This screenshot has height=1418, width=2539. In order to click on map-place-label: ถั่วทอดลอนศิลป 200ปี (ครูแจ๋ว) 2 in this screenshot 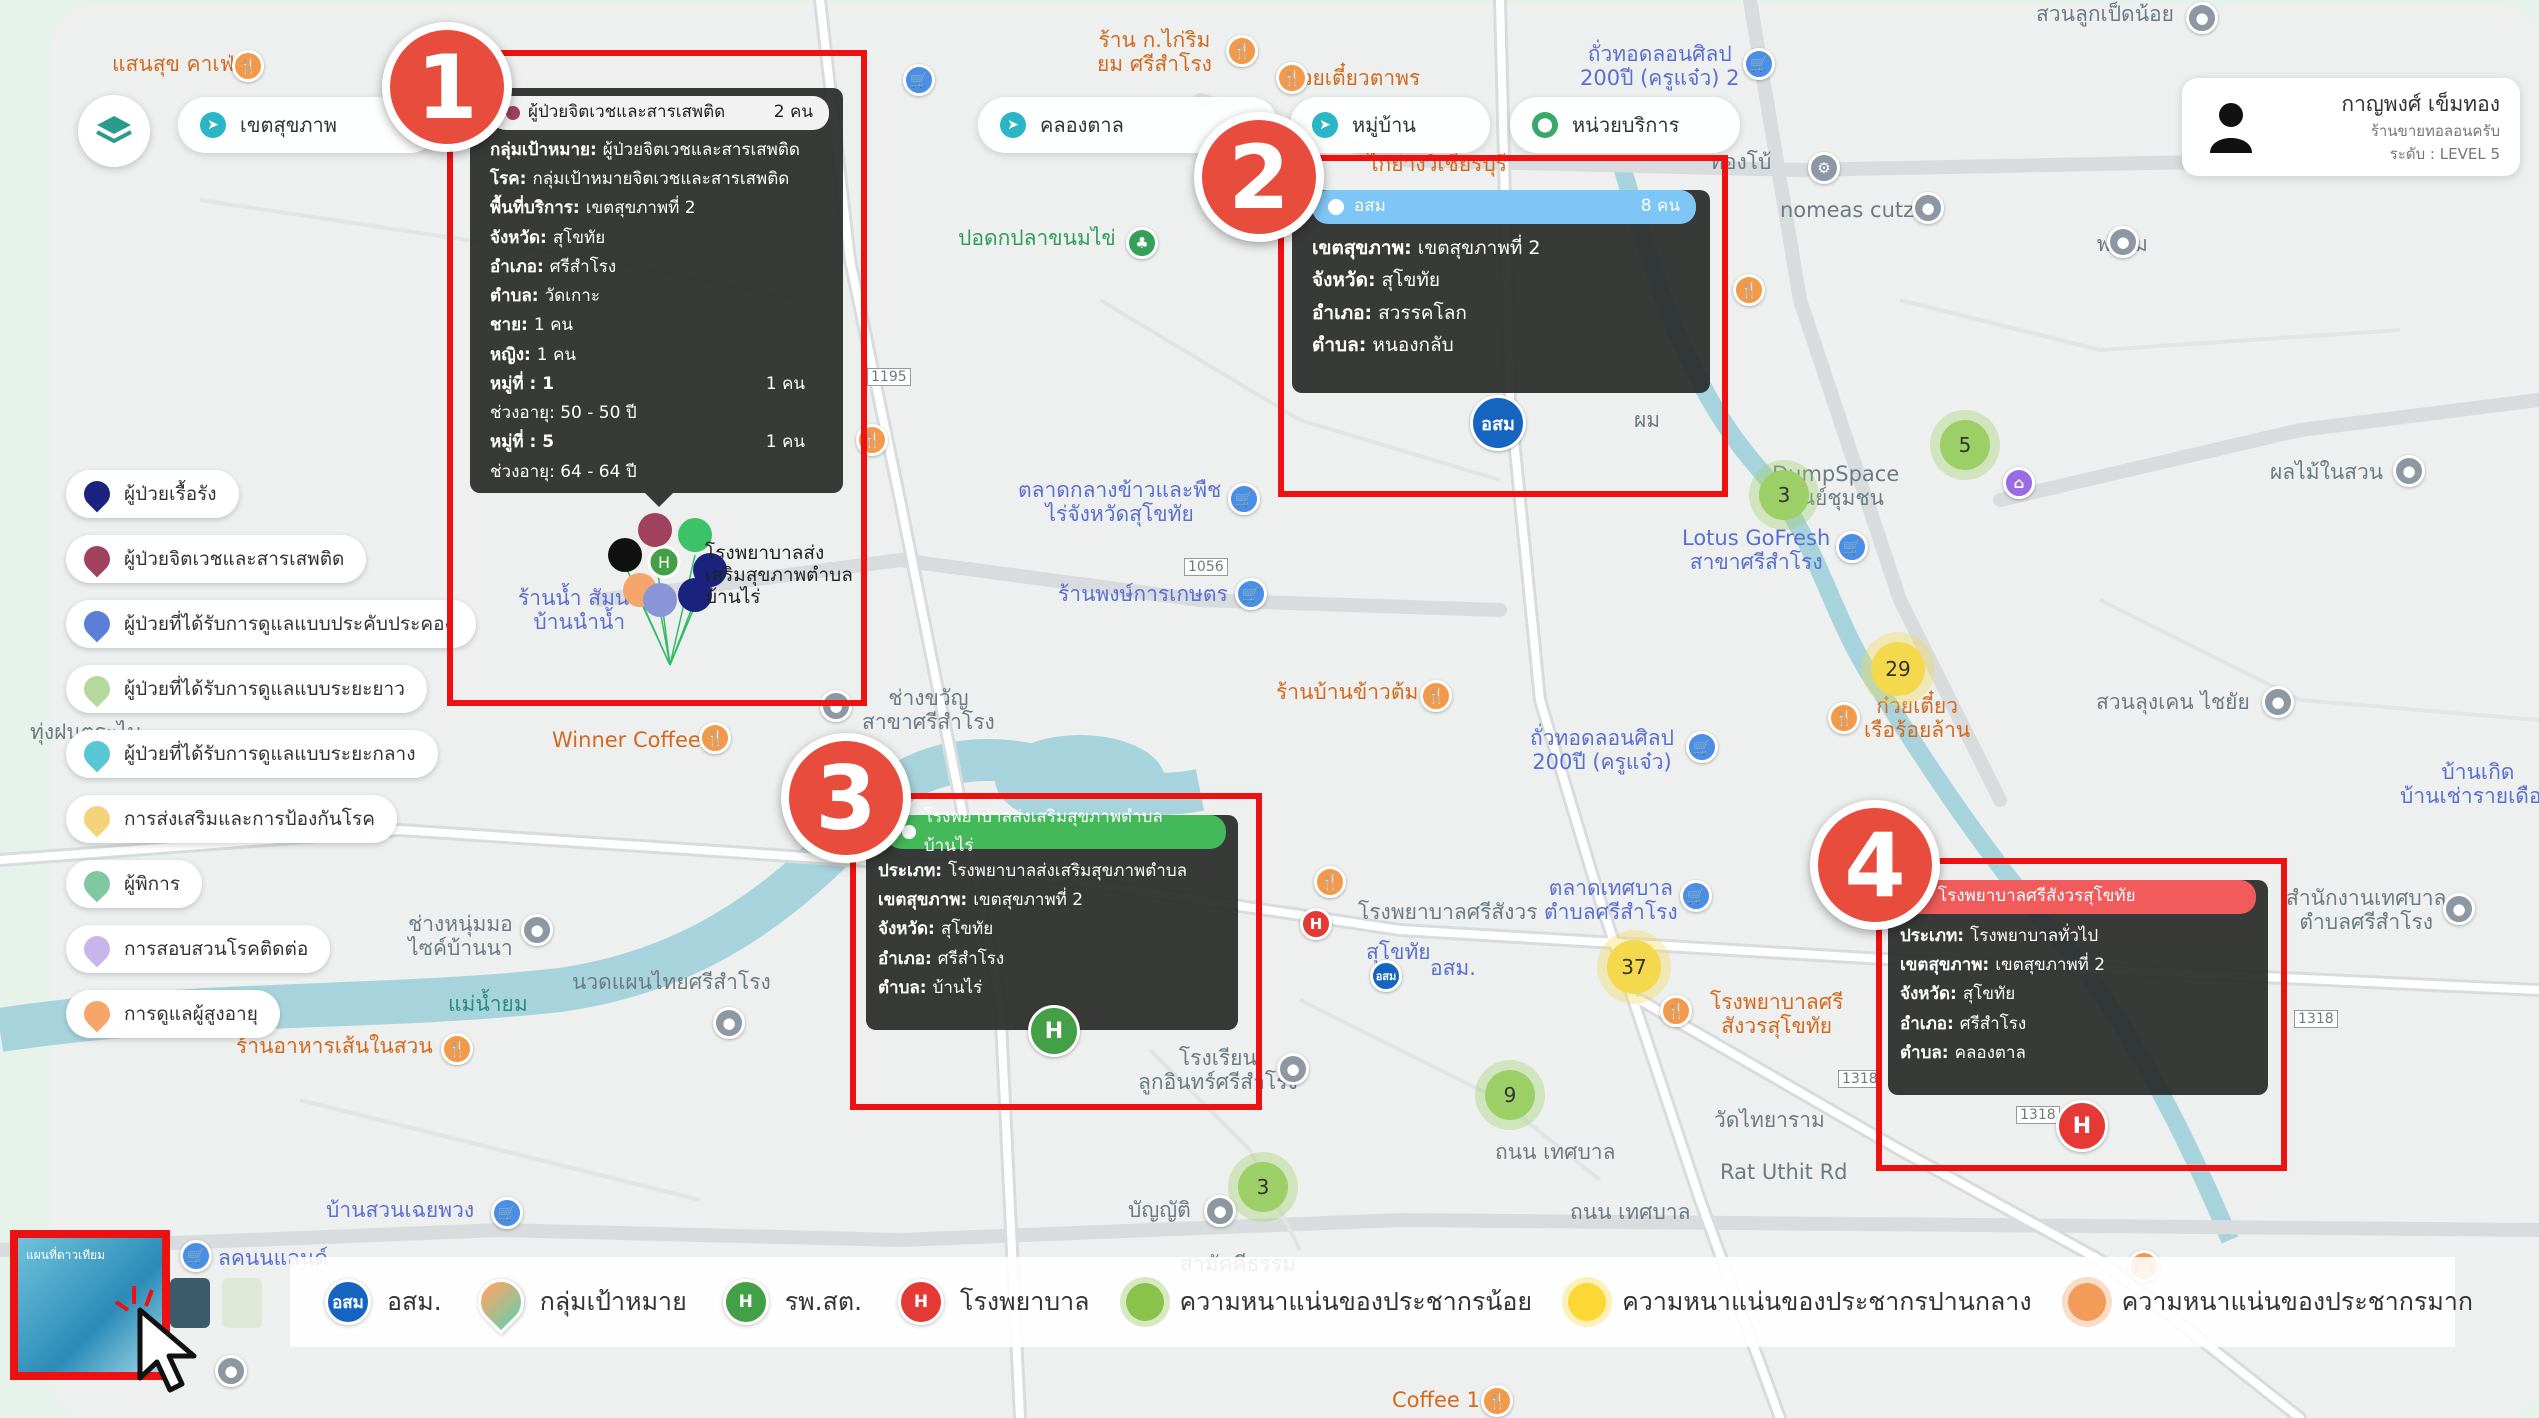, I will do `click(1660, 66)`.